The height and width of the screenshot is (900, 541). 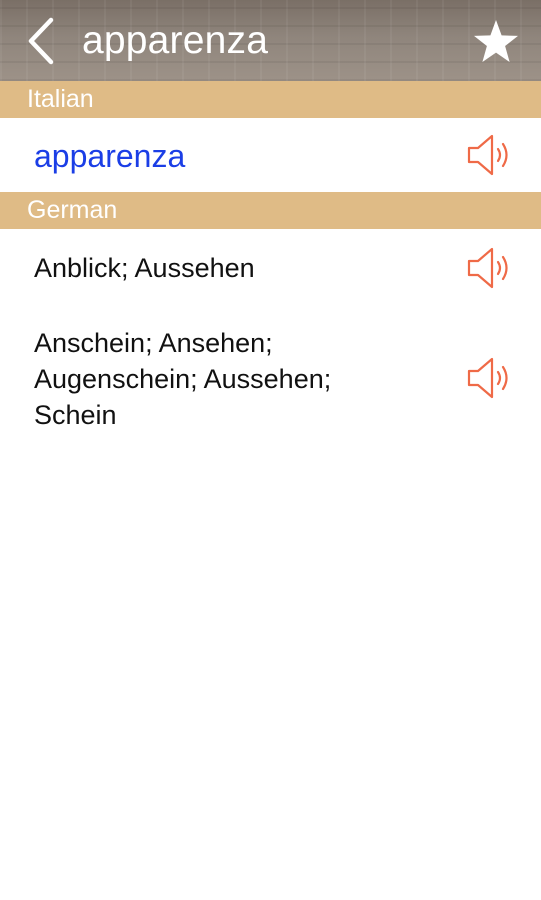 What do you see at coordinates (175, 40) in the screenshot?
I see `page-title: apparenza` at bounding box center [175, 40].